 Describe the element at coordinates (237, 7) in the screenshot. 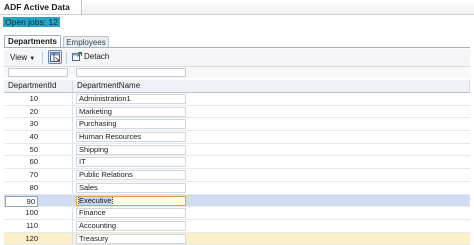

I see `title-bar: ADF Active Data` at that location.